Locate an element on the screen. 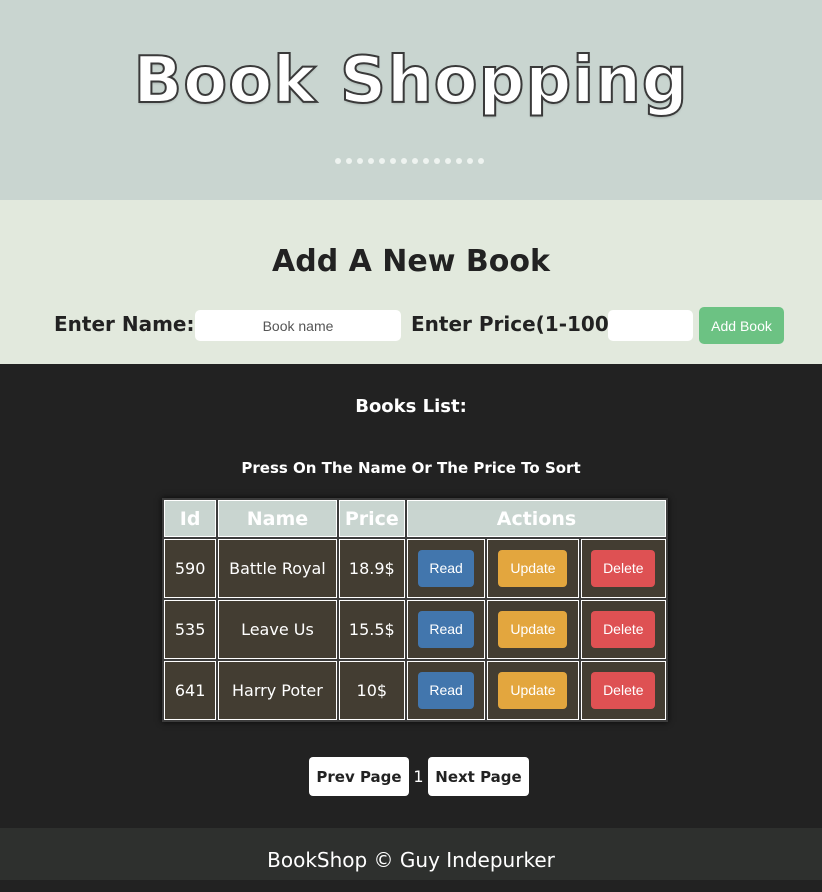 The height and width of the screenshot is (892, 822). book-id: 641 is located at coordinates (190, 690).